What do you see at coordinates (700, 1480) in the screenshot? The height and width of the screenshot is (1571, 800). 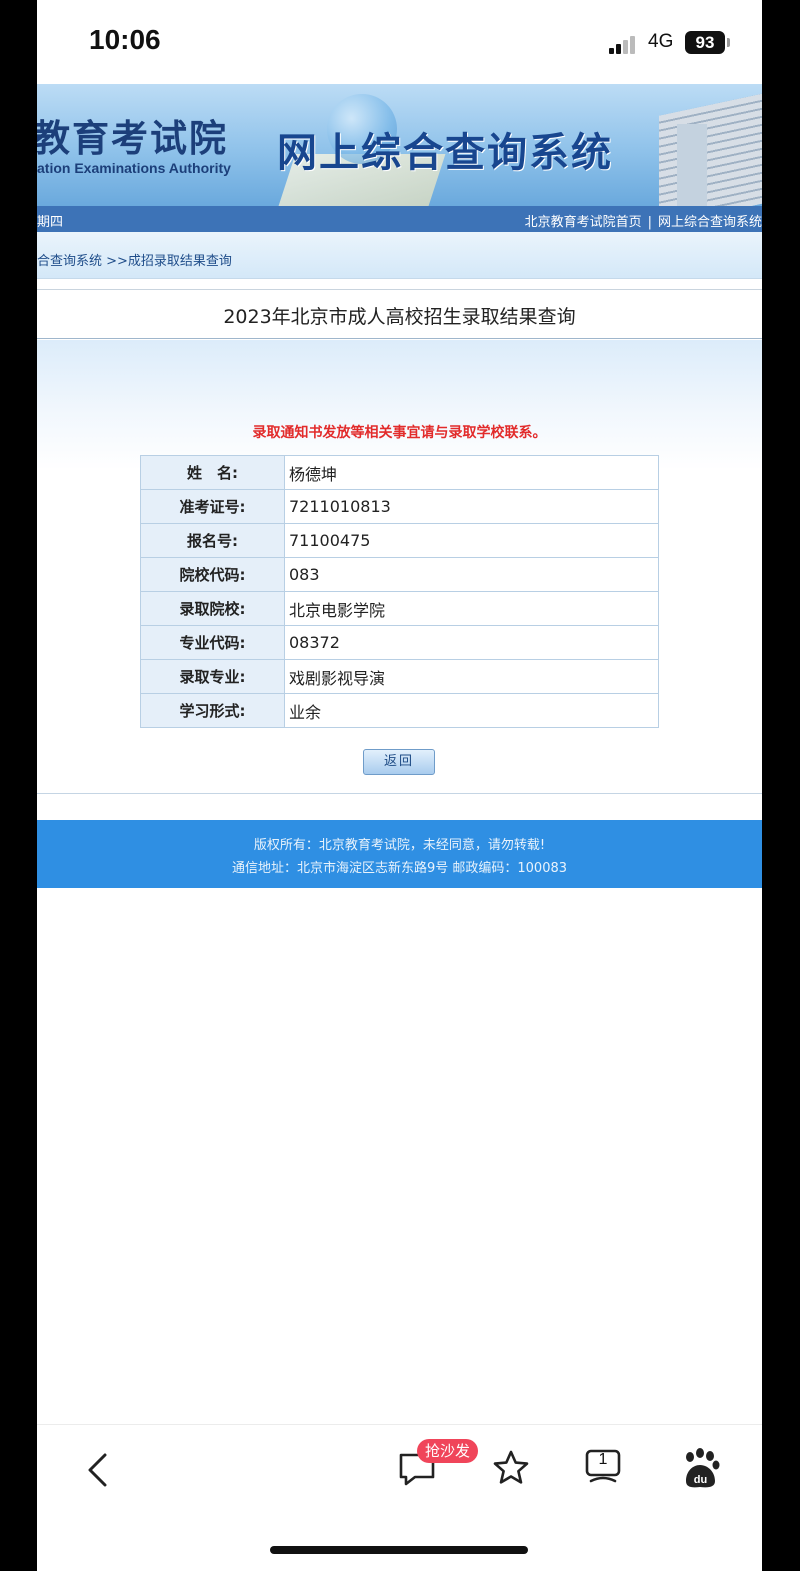 I see `svg-text: du` at bounding box center [700, 1480].